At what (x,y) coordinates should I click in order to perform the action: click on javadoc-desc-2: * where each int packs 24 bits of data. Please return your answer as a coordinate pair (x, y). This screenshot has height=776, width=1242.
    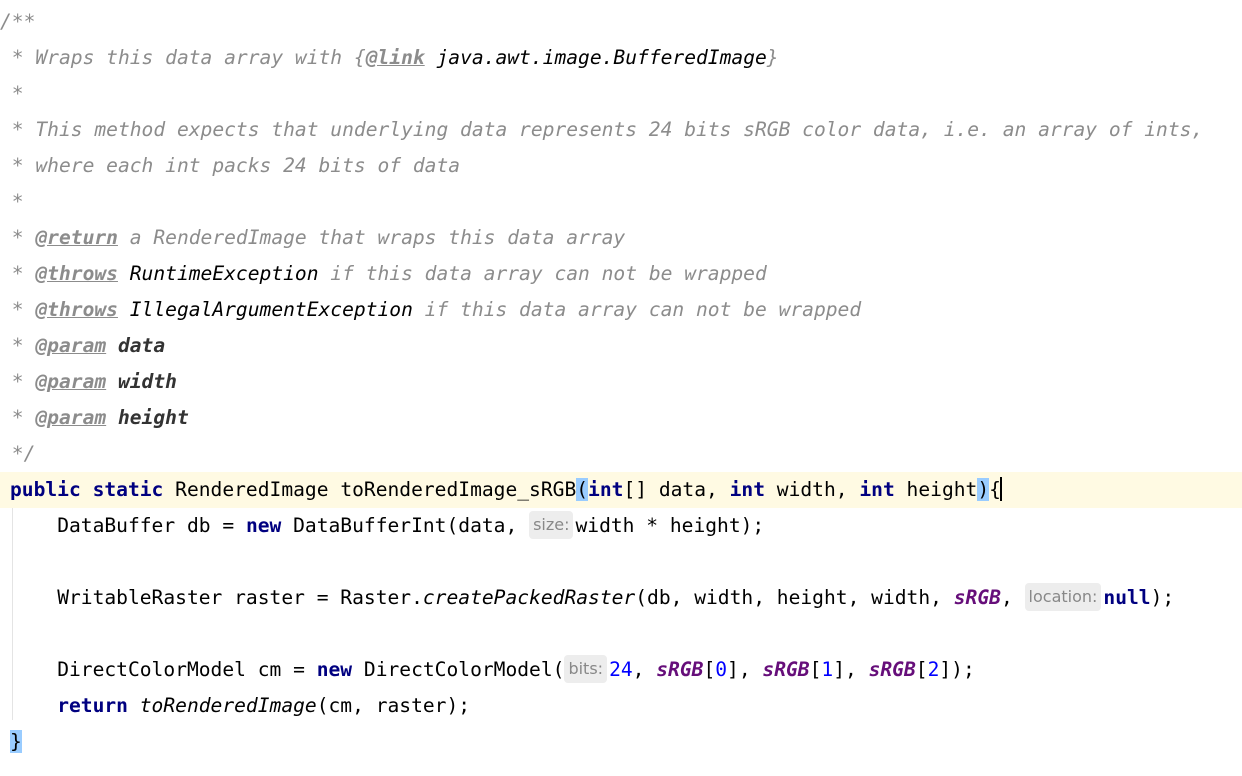
    Looking at the image, I should click on (230, 165).